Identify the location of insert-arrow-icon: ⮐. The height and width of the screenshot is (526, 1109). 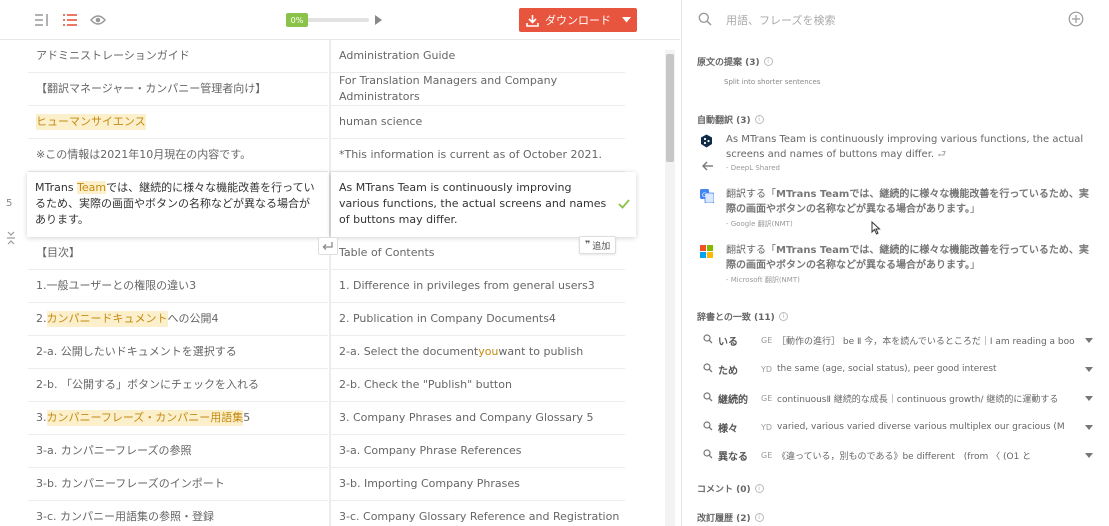
(941, 154).